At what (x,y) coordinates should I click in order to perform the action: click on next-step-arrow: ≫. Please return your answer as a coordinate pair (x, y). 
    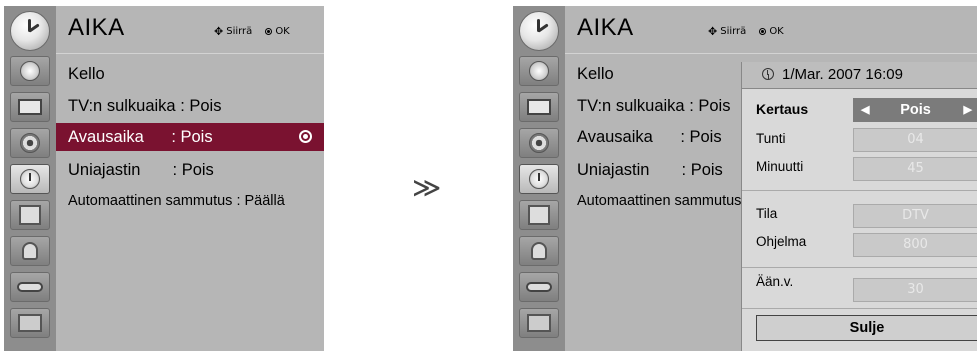
    Looking at the image, I should click on (427, 187).